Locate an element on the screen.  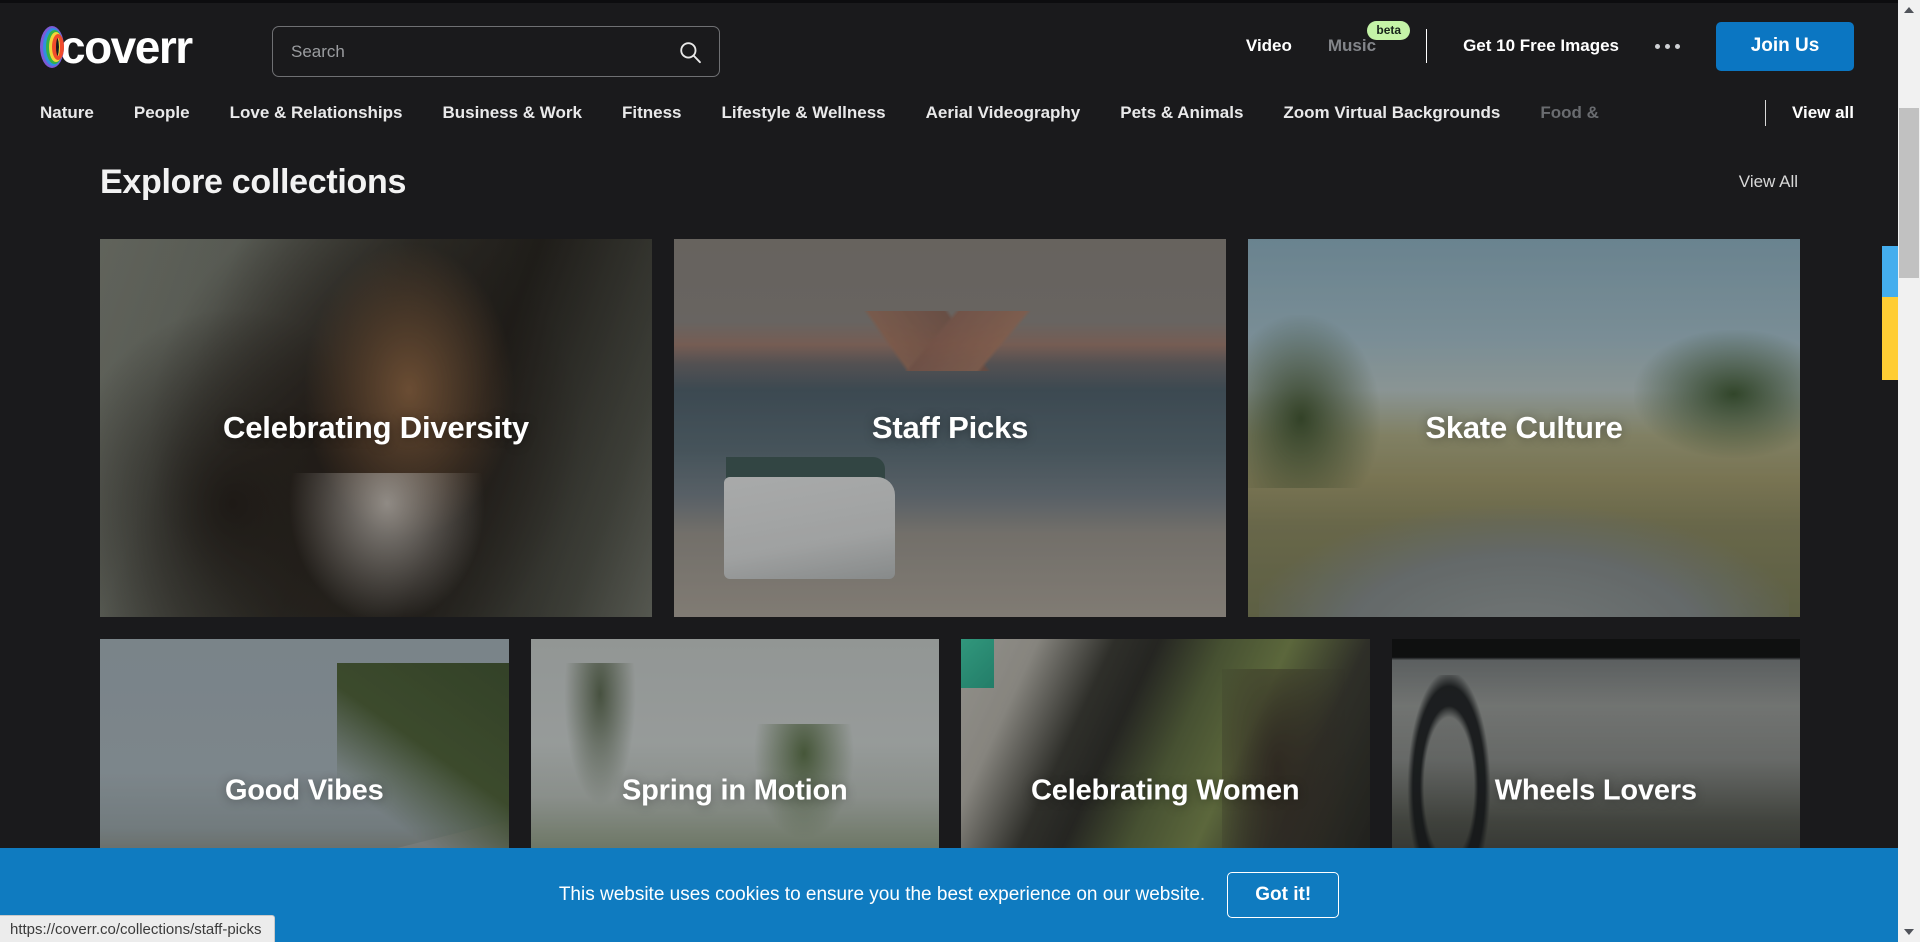
category-people: People is located at coordinates (162, 113).